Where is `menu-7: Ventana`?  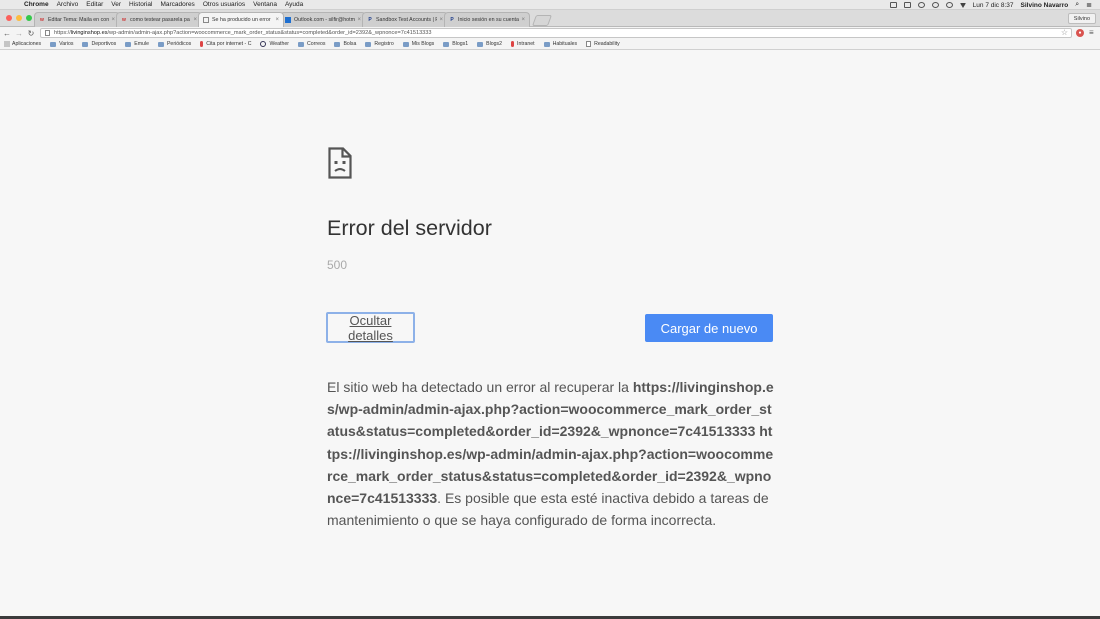
menu-7: Ventana is located at coordinates (265, 4).